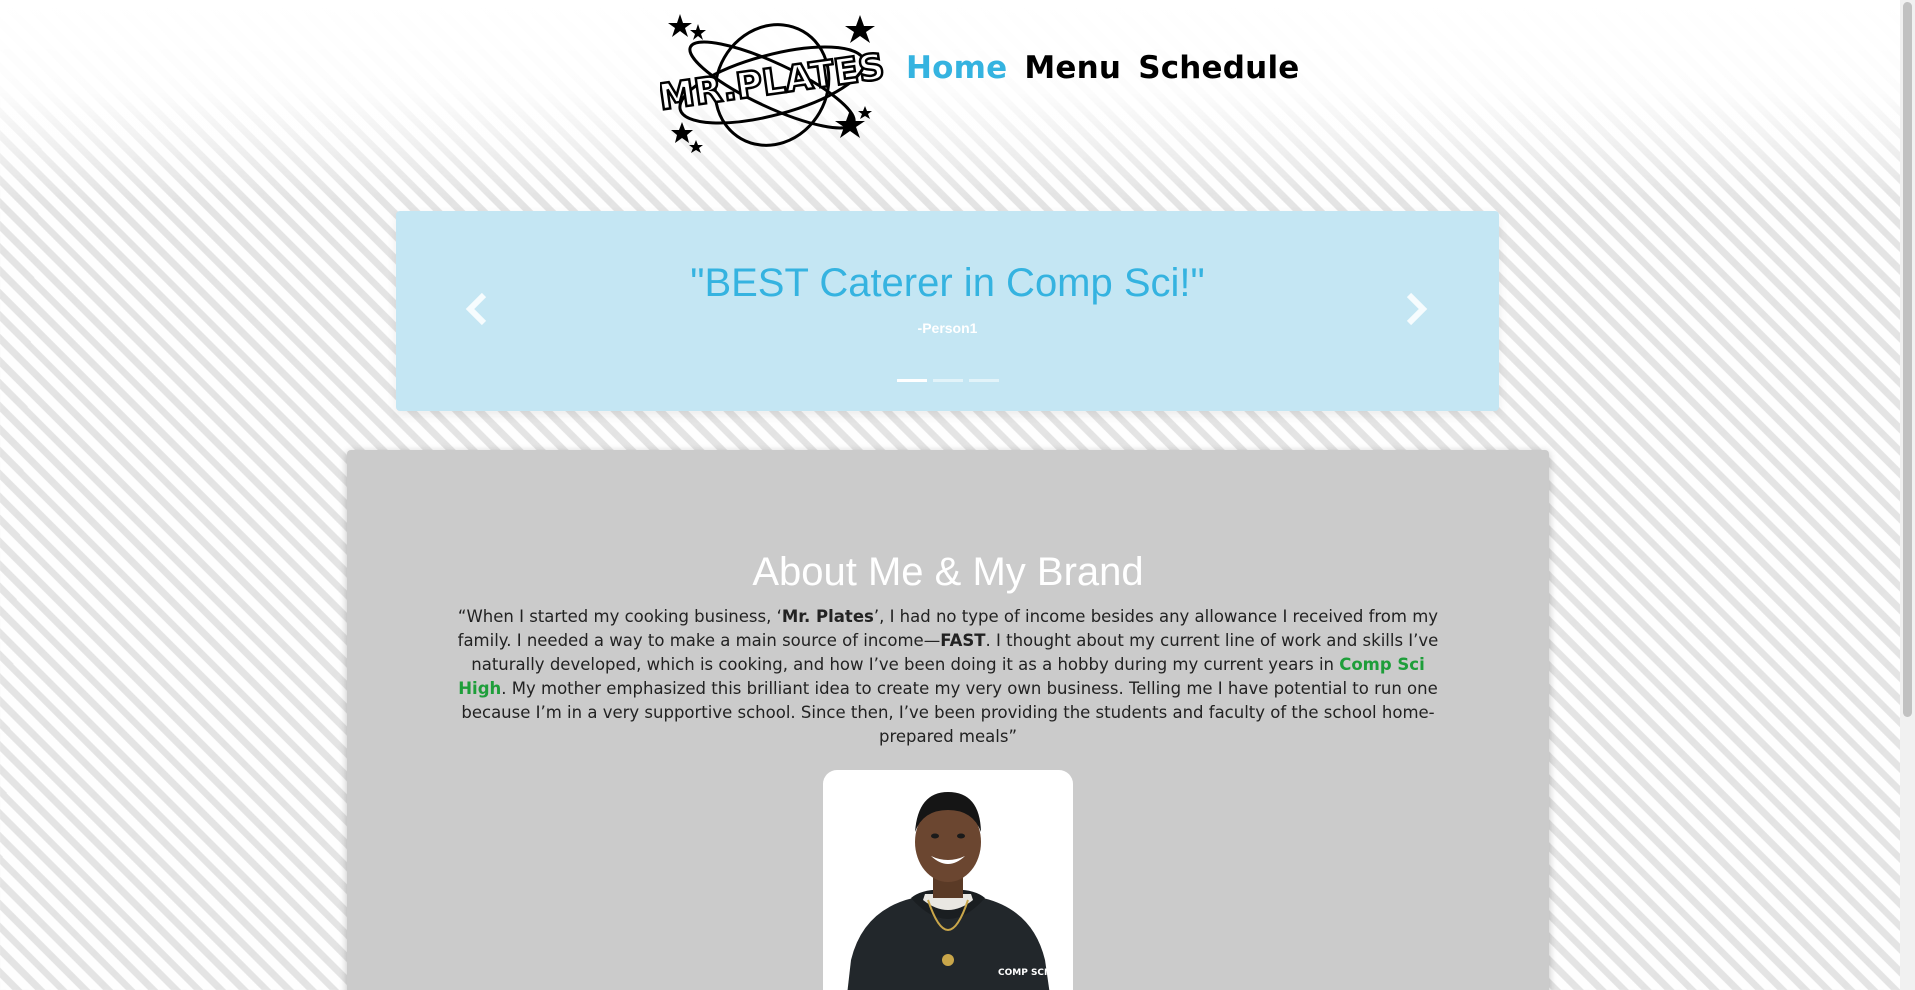  I want to click on page-scrollbar, so click(1907, 495).